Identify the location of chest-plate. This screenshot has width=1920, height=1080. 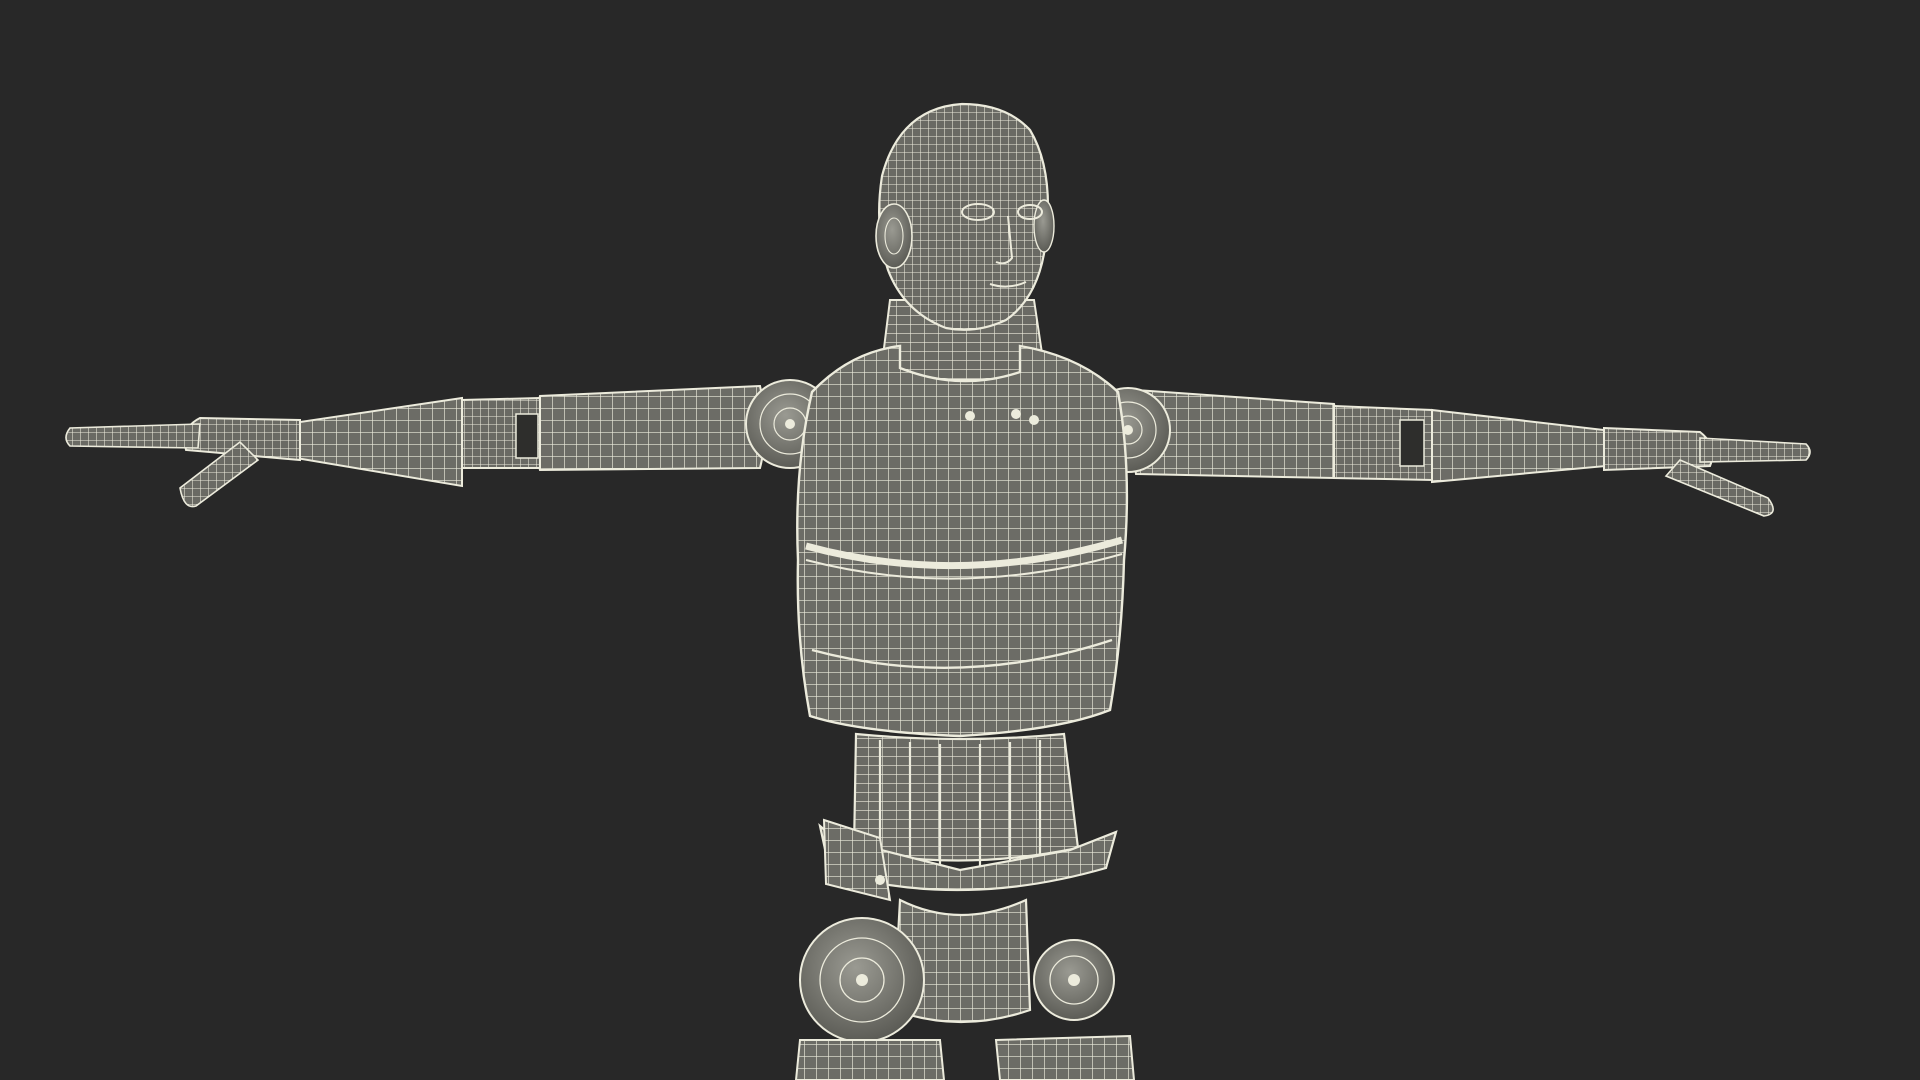
(962, 541).